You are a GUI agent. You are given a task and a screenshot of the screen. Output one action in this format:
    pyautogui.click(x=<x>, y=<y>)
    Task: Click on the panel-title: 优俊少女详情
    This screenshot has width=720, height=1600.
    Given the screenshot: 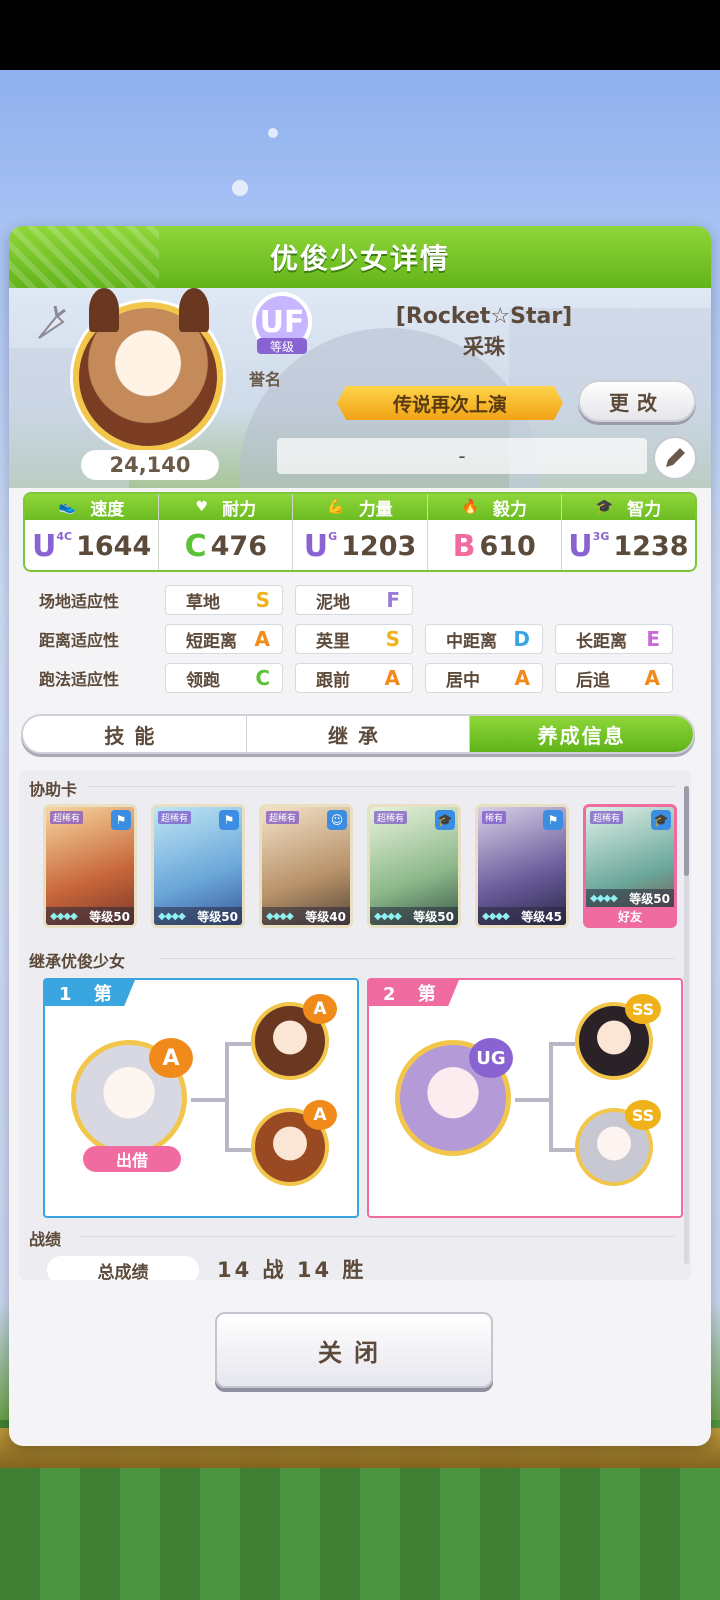 What is the action you would take?
    pyautogui.click(x=359, y=258)
    